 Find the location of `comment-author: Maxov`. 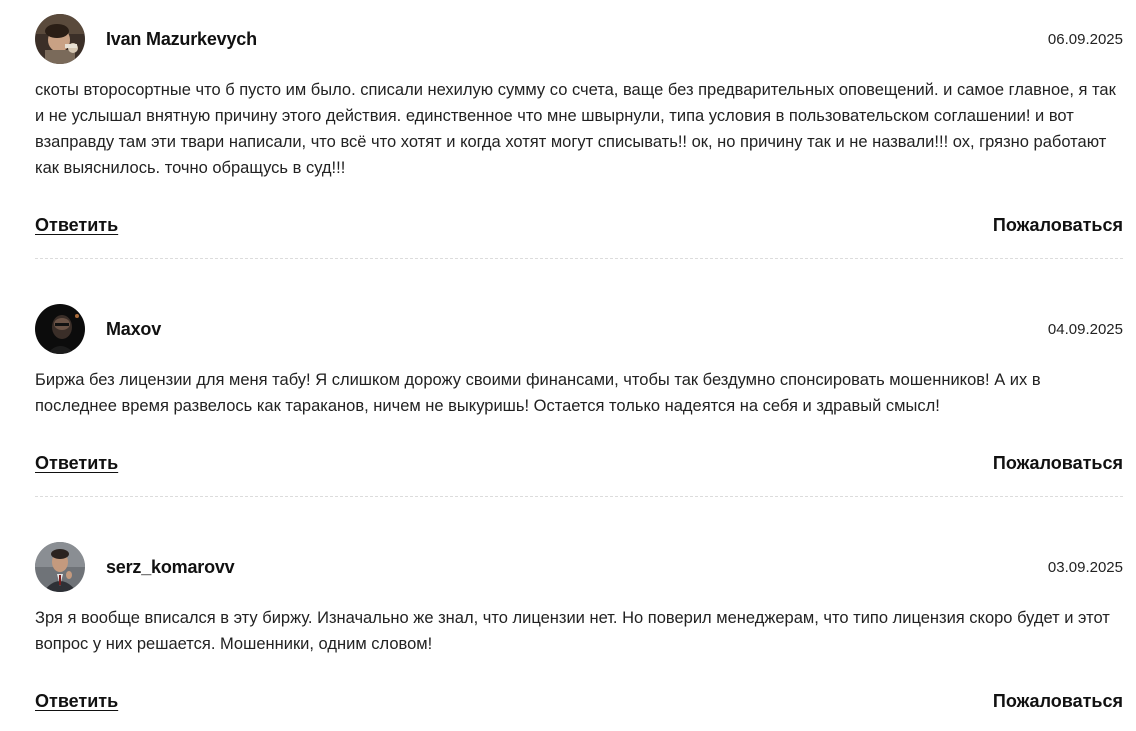

comment-author: Maxov is located at coordinates (134, 329).